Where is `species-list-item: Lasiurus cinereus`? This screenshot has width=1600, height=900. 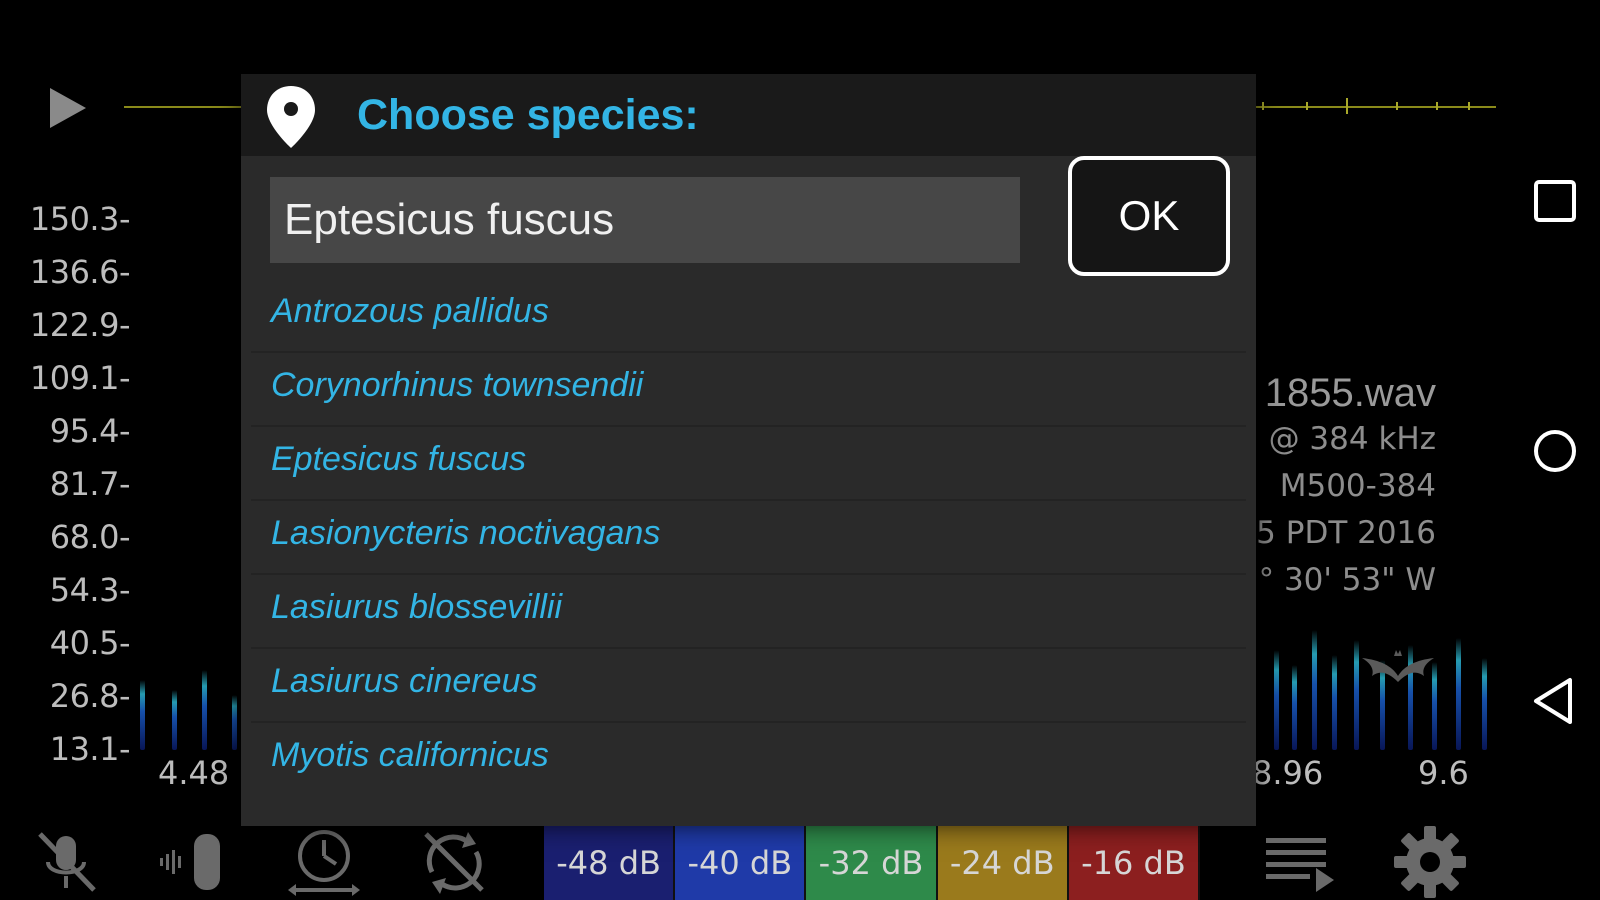 species-list-item: Lasiurus cinereus is located at coordinates (748, 685).